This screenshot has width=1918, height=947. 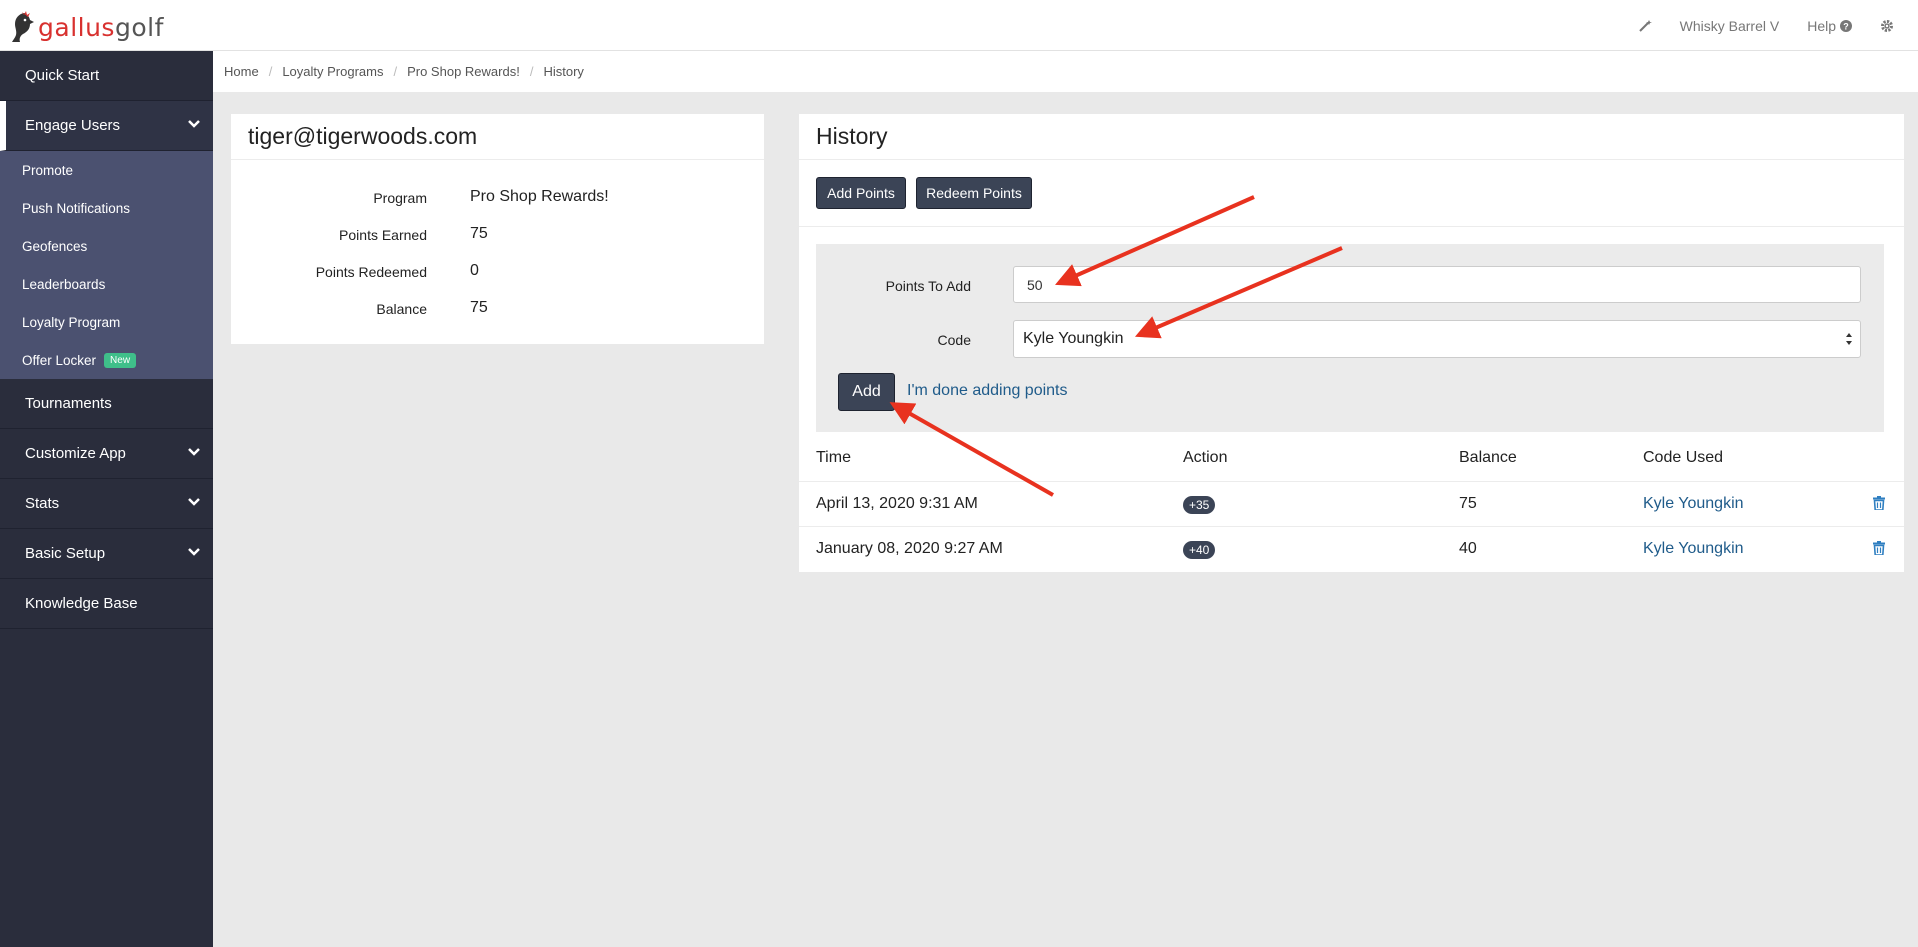 What do you see at coordinates (48, 170) in the screenshot?
I see `sidebar-item-label: Promote` at bounding box center [48, 170].